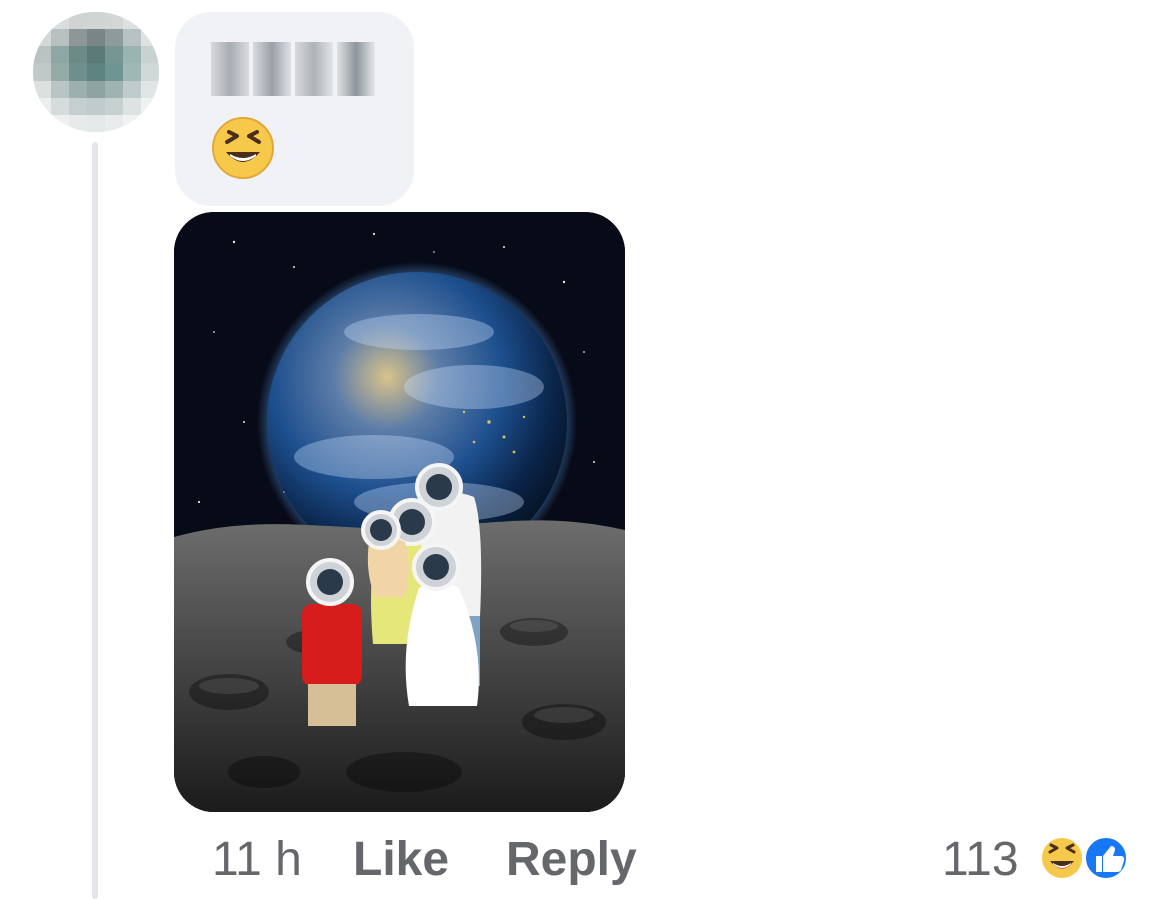 This screenshot has height=899, width=1170. What do you see at coordinates (243, 148) in the screenshot?
I see `laughing-emoji-icon` at bounding box center [243, 148].